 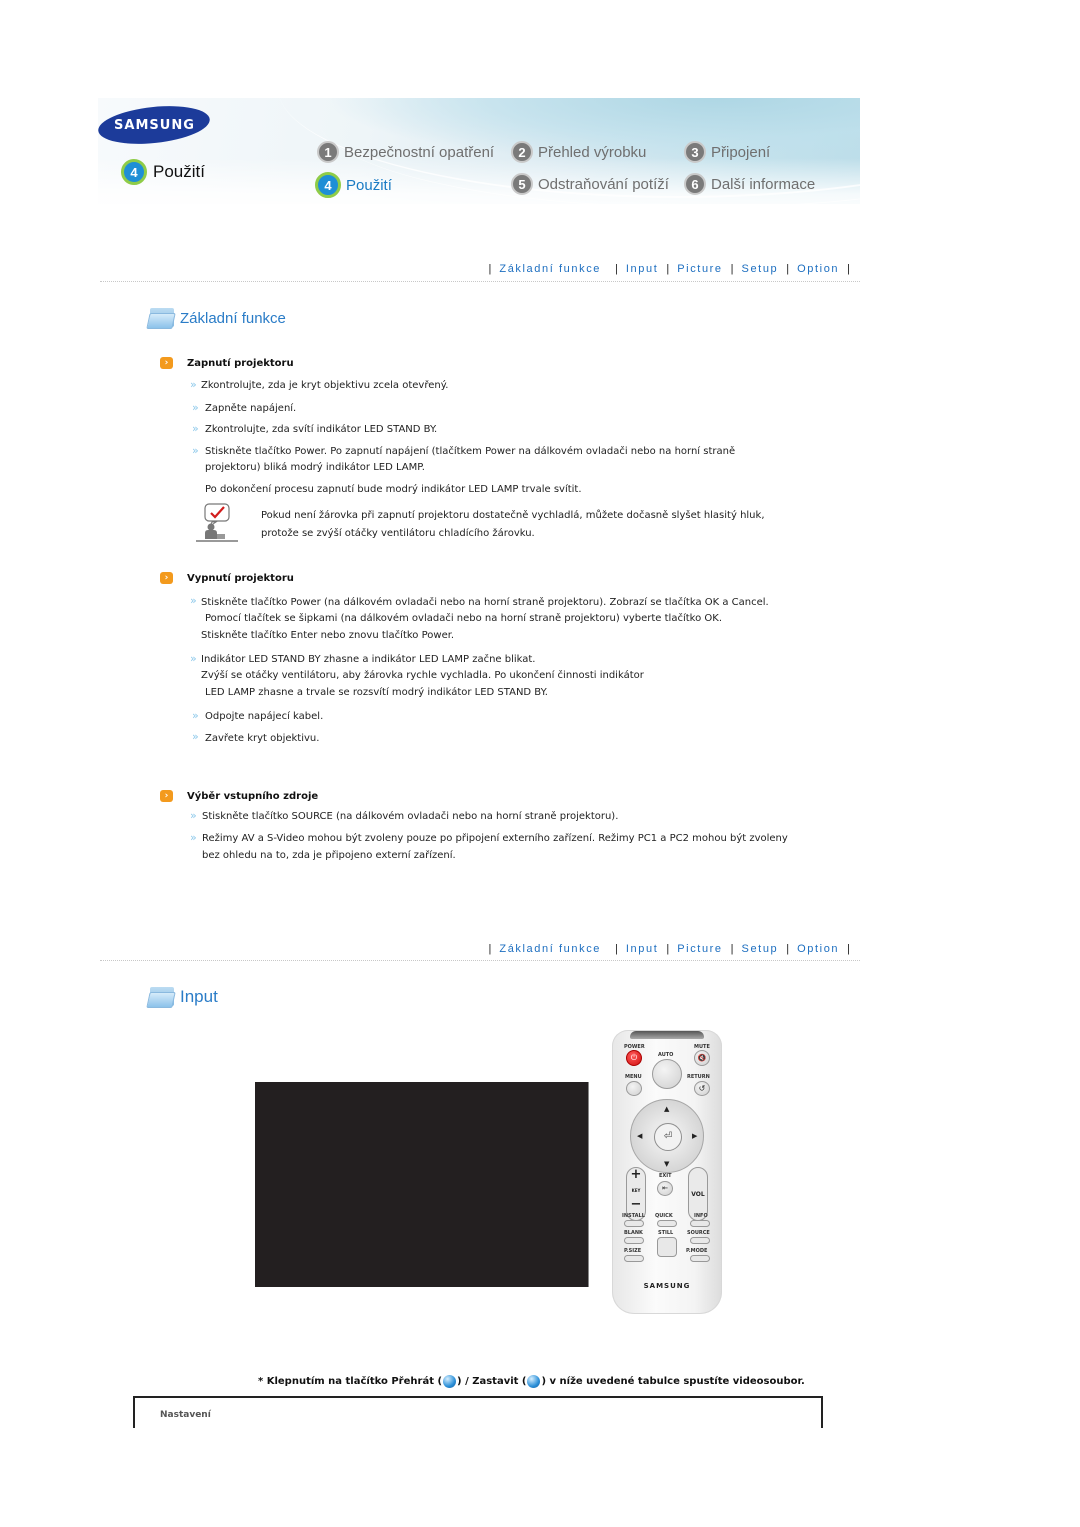 What do you see at coordinates (666, 1109) in the screenshot?
I see `up-arrow-icon: ▲` at bounding box center [666, 1109].